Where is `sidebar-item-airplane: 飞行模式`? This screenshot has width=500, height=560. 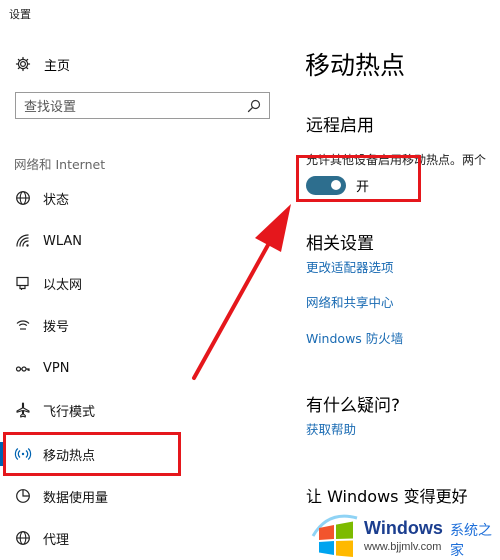 sidebar-item-airplane: 飞行模式 is located at coordinates (135, 410).